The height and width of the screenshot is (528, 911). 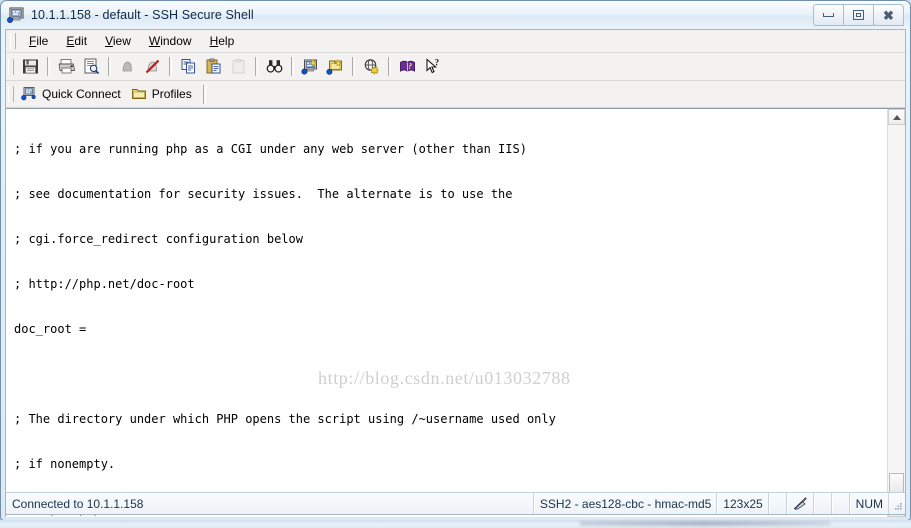 What do you see at coordinates (455, 41) in the screenshot?
I see `menu-bar: File Edit View Window Help` at bounding box center [455, 41].